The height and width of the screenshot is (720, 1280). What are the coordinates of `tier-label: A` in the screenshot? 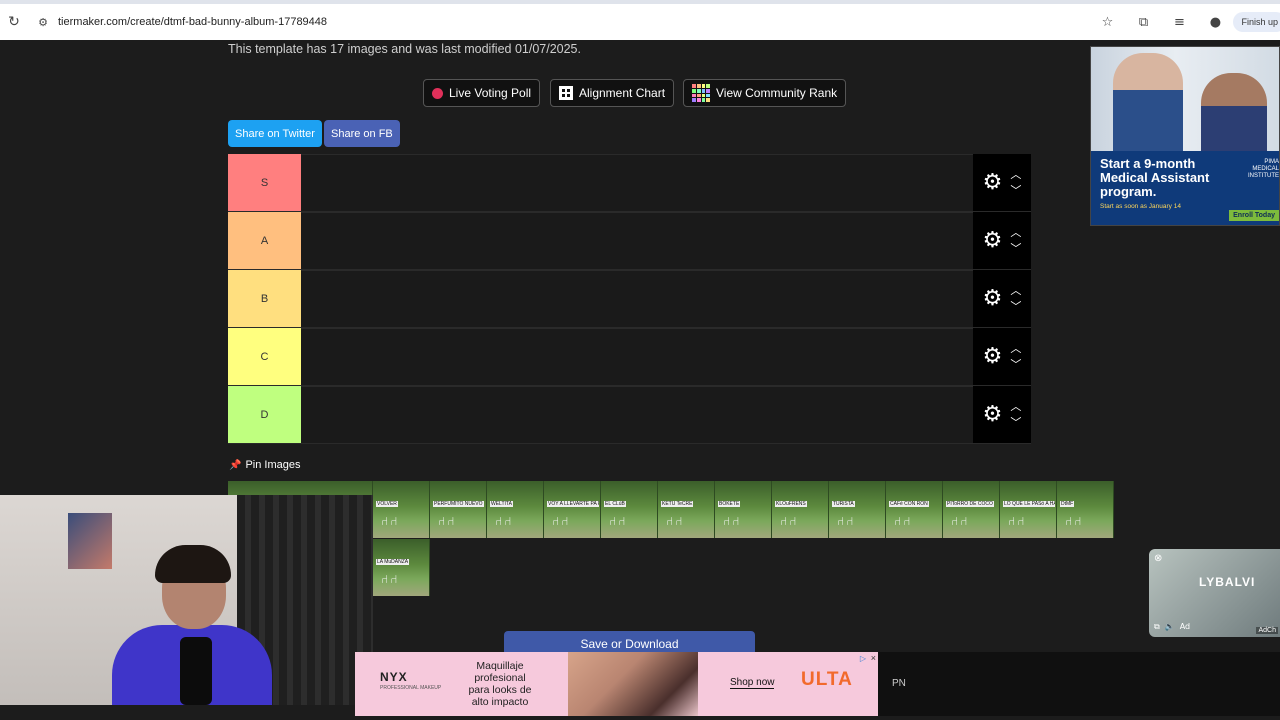 It's located at (264, 240).